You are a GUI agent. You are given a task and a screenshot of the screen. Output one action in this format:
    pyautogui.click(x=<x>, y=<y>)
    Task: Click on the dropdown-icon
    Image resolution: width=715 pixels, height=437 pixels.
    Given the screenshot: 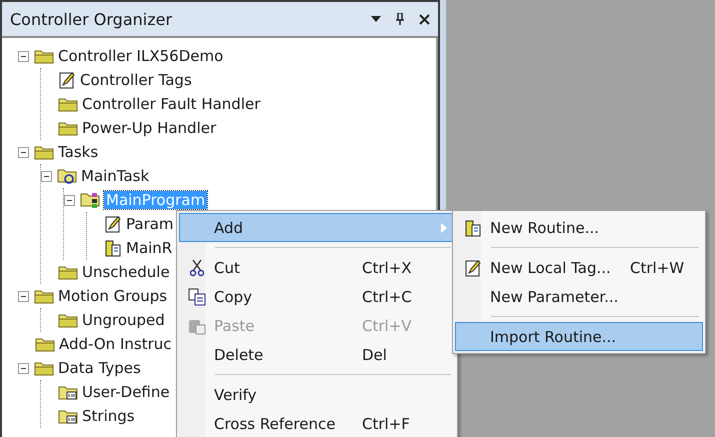 What is the action you would take?
    pyautogui.click(x=376, y=19)
    